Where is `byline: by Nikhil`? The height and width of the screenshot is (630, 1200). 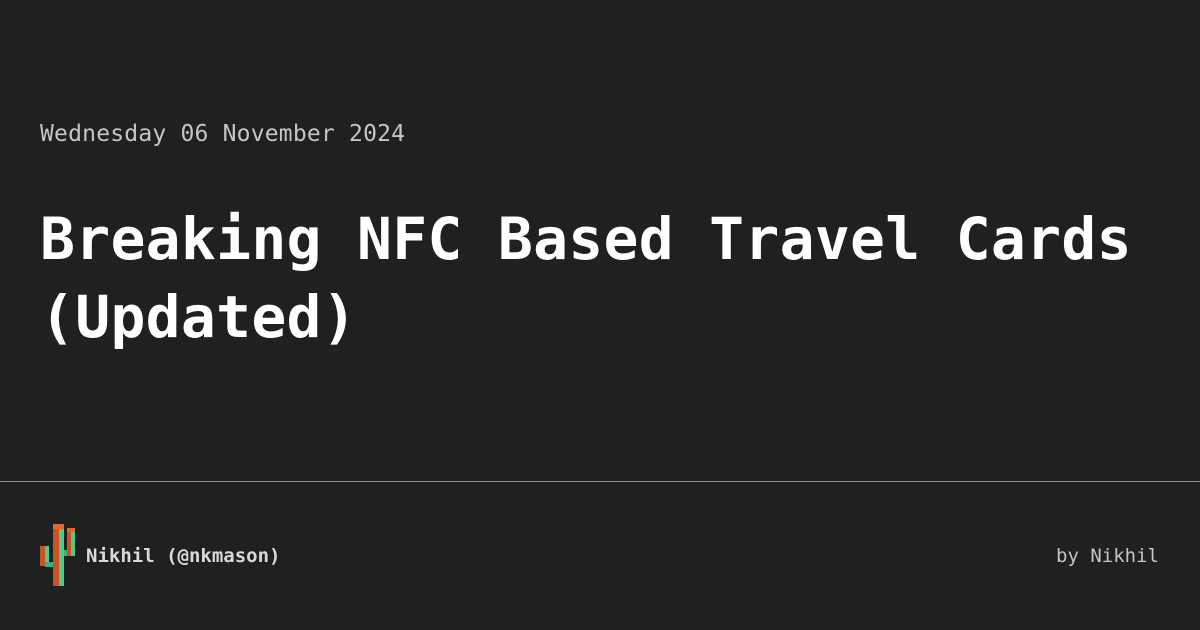
byline: by Nikhil is located at coordinates (1107, 556).